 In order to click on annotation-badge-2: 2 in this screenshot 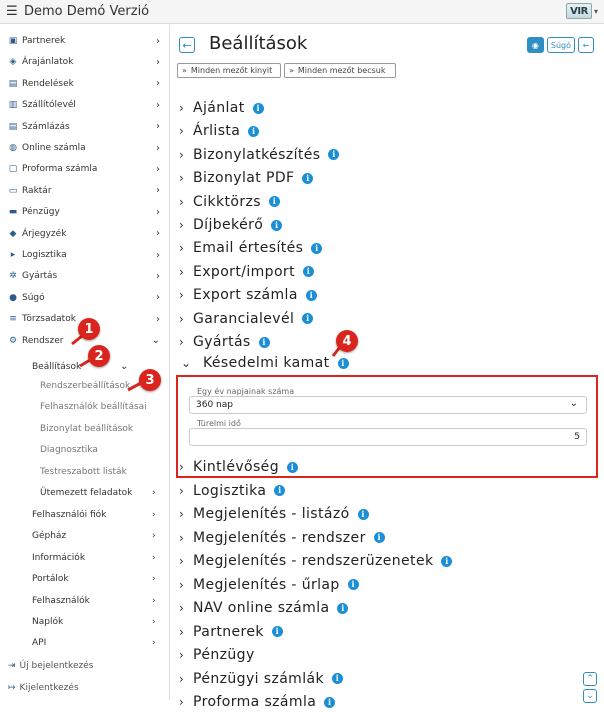, I will do `click(99, 356)`.